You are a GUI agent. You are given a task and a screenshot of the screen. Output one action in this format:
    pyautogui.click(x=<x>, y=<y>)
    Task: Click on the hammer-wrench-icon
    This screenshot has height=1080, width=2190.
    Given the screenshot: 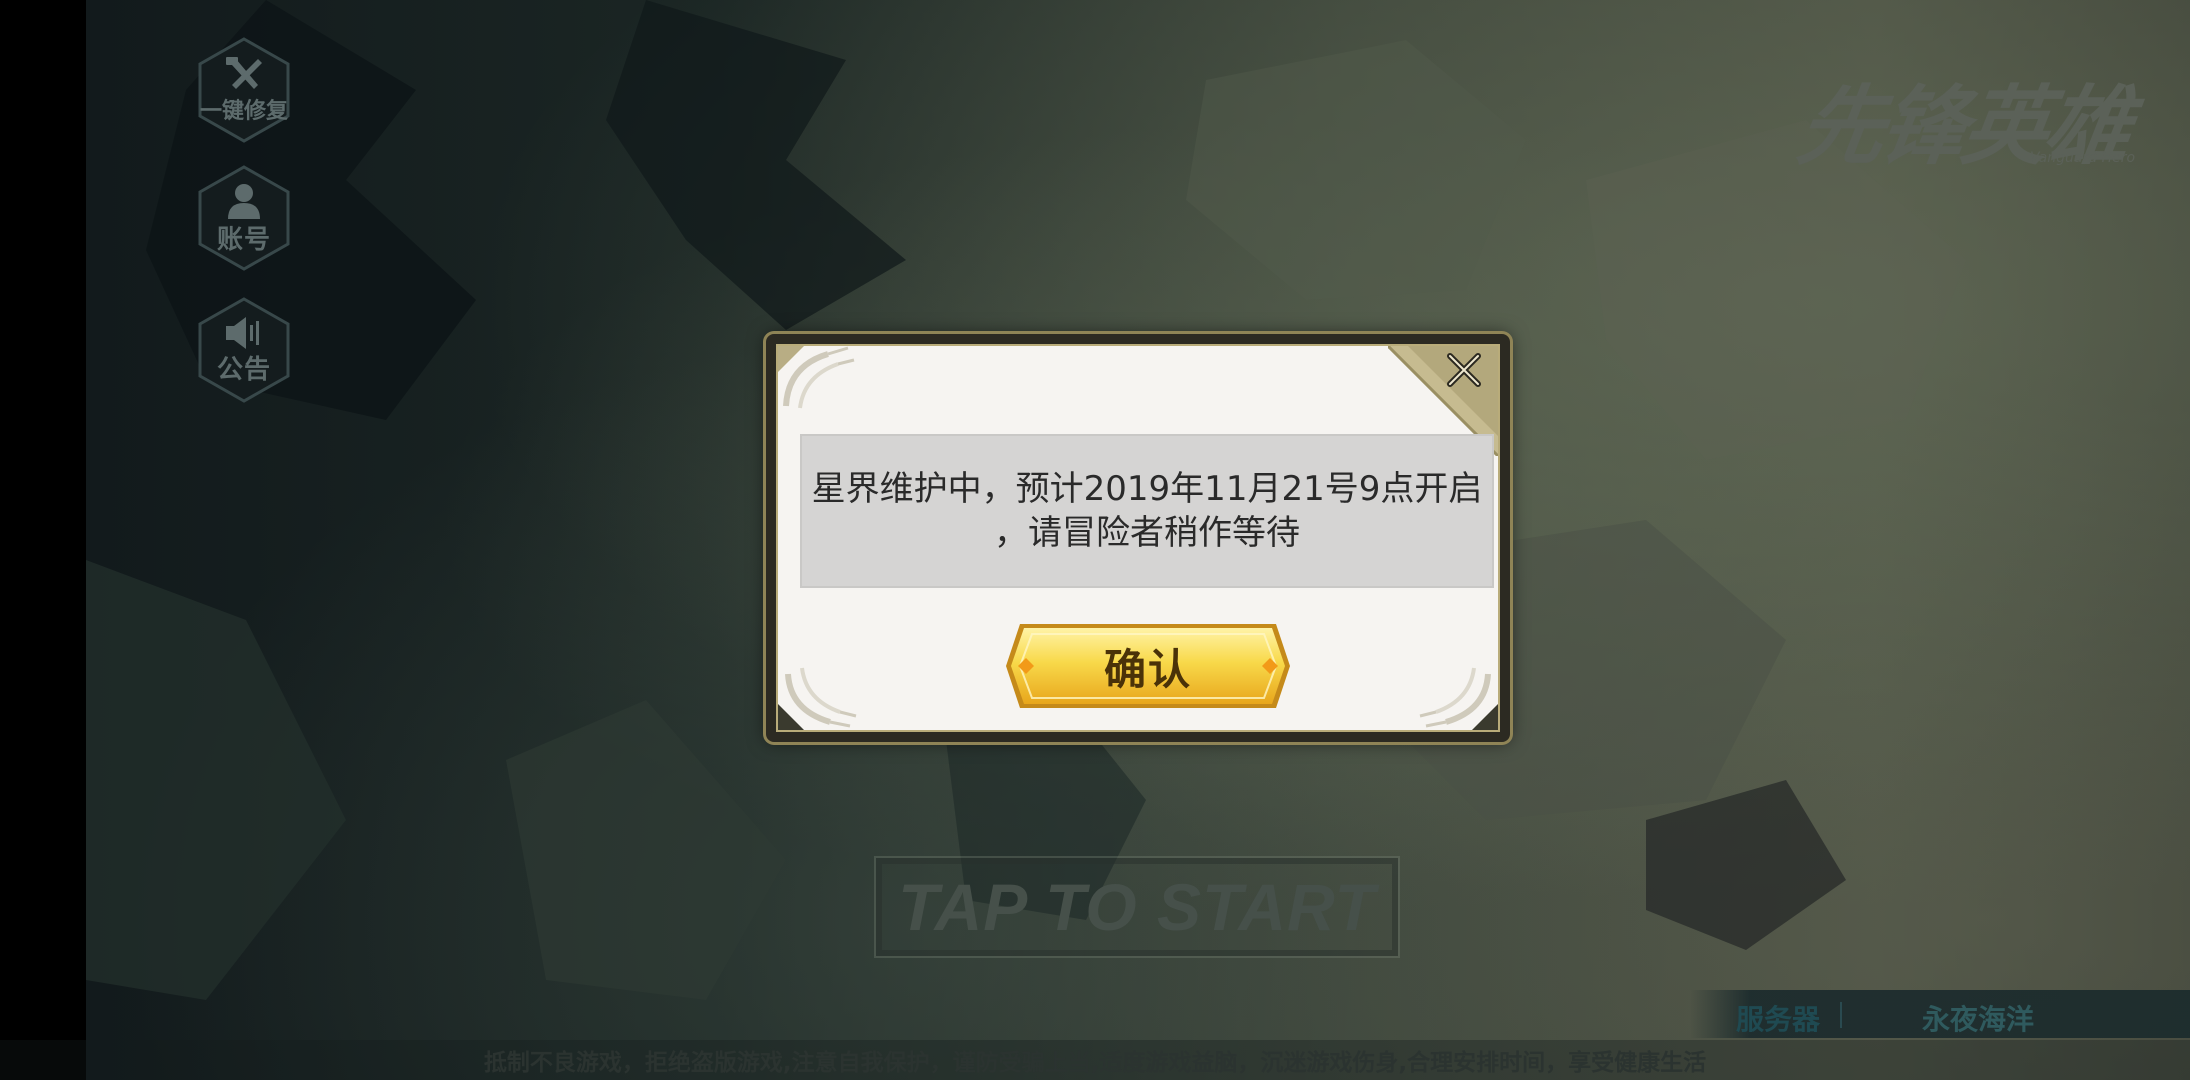 What is the action you would take?
    pyautogui.click(x=244, y=73)
    